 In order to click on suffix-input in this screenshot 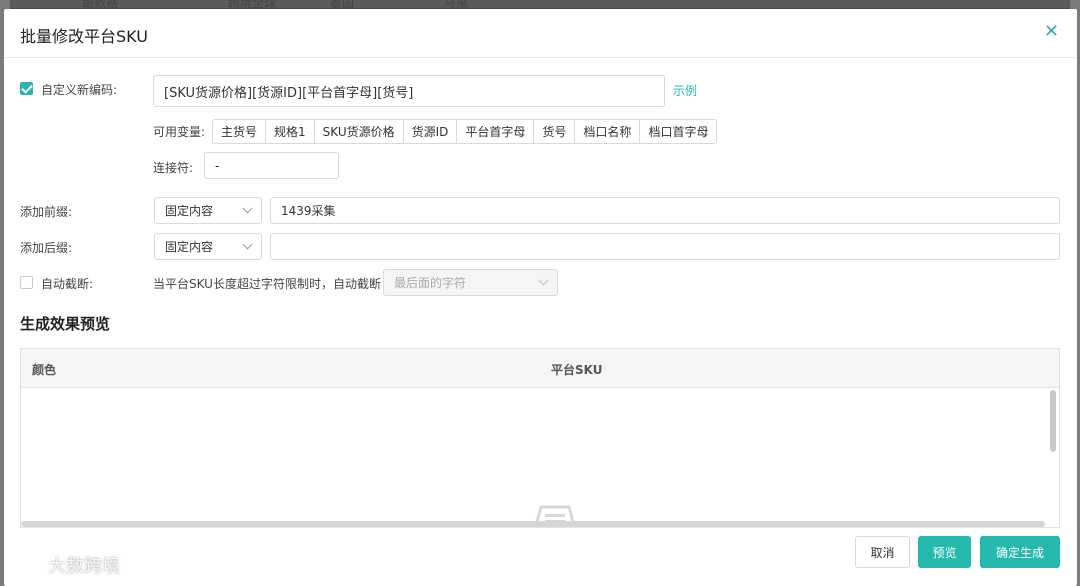, I will do `click(665, 246)`.